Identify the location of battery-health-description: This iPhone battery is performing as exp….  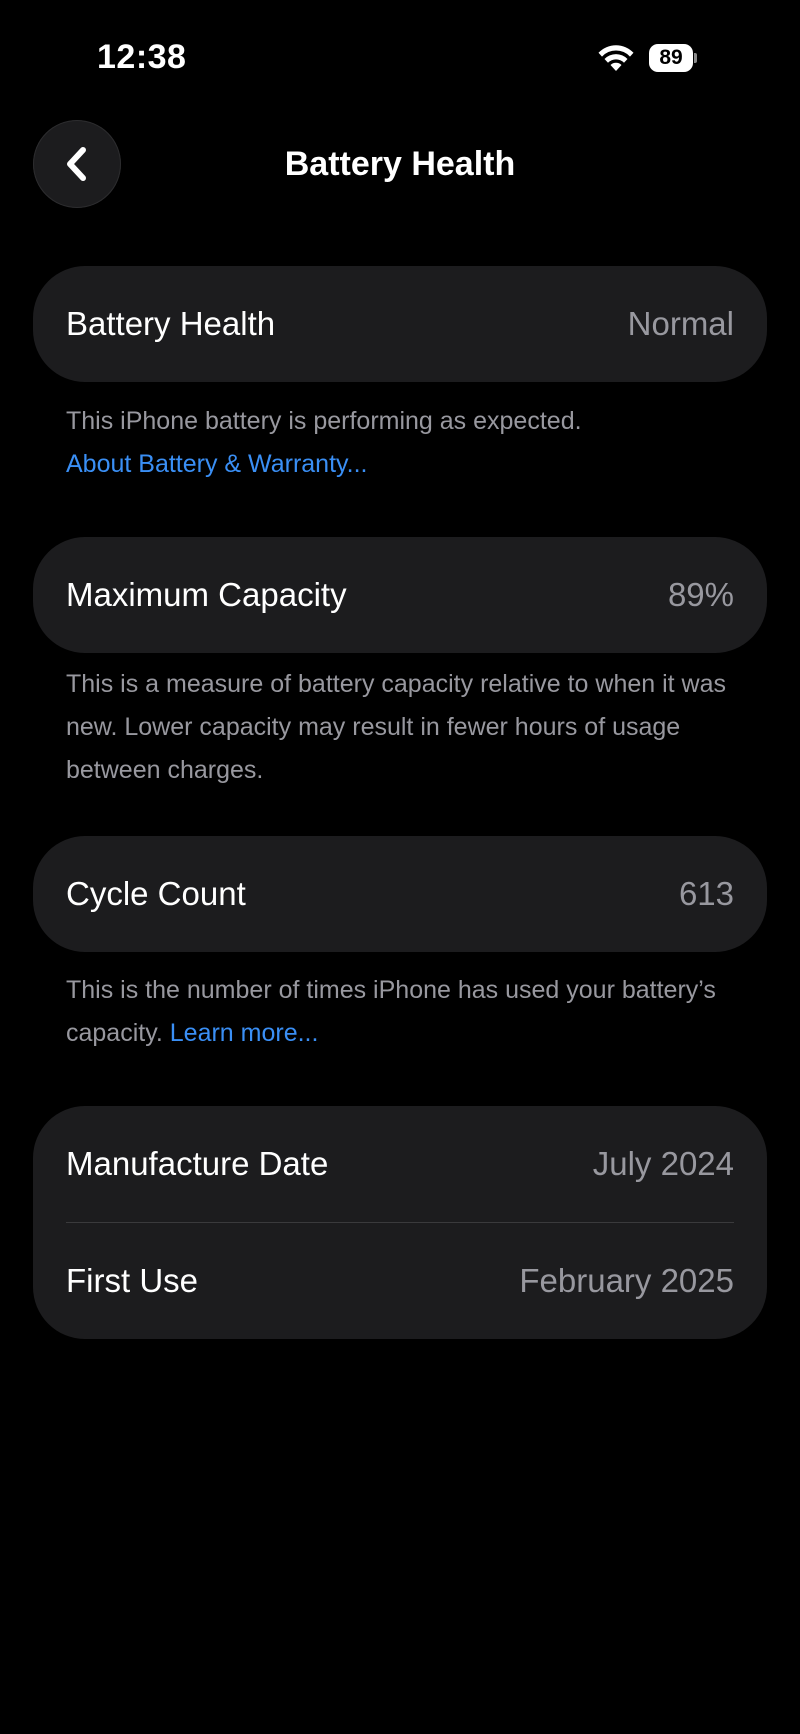
(324, 421).